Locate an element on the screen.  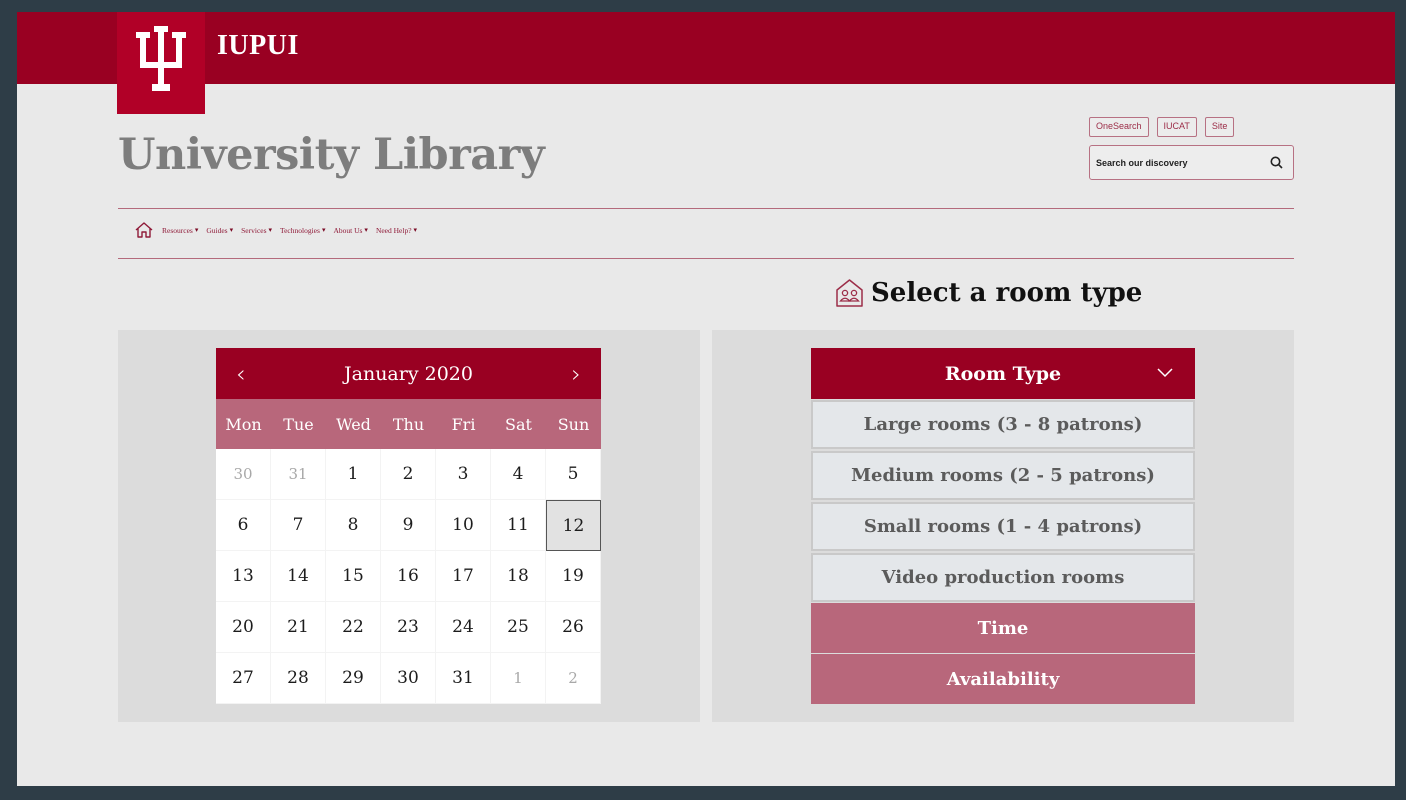
calendar-day: 23 is located at coordinates (408, 627).